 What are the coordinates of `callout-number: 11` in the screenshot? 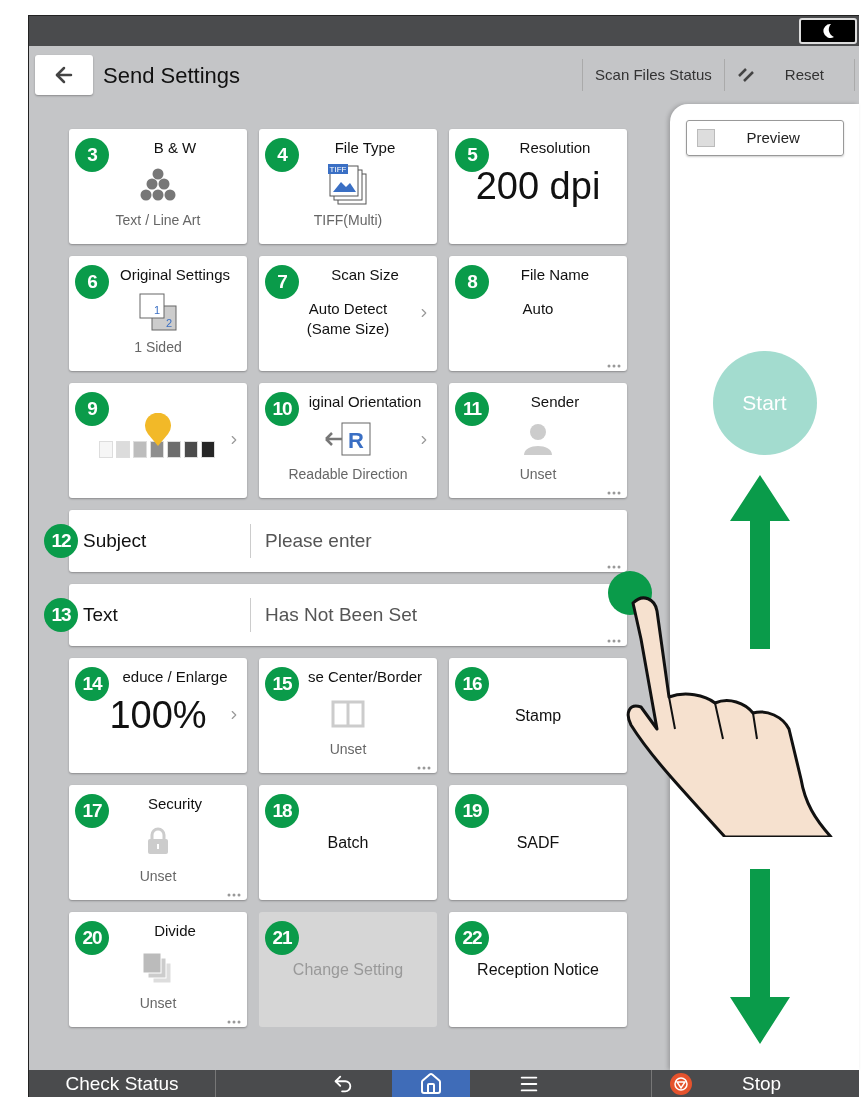 It's located at (472, 409).